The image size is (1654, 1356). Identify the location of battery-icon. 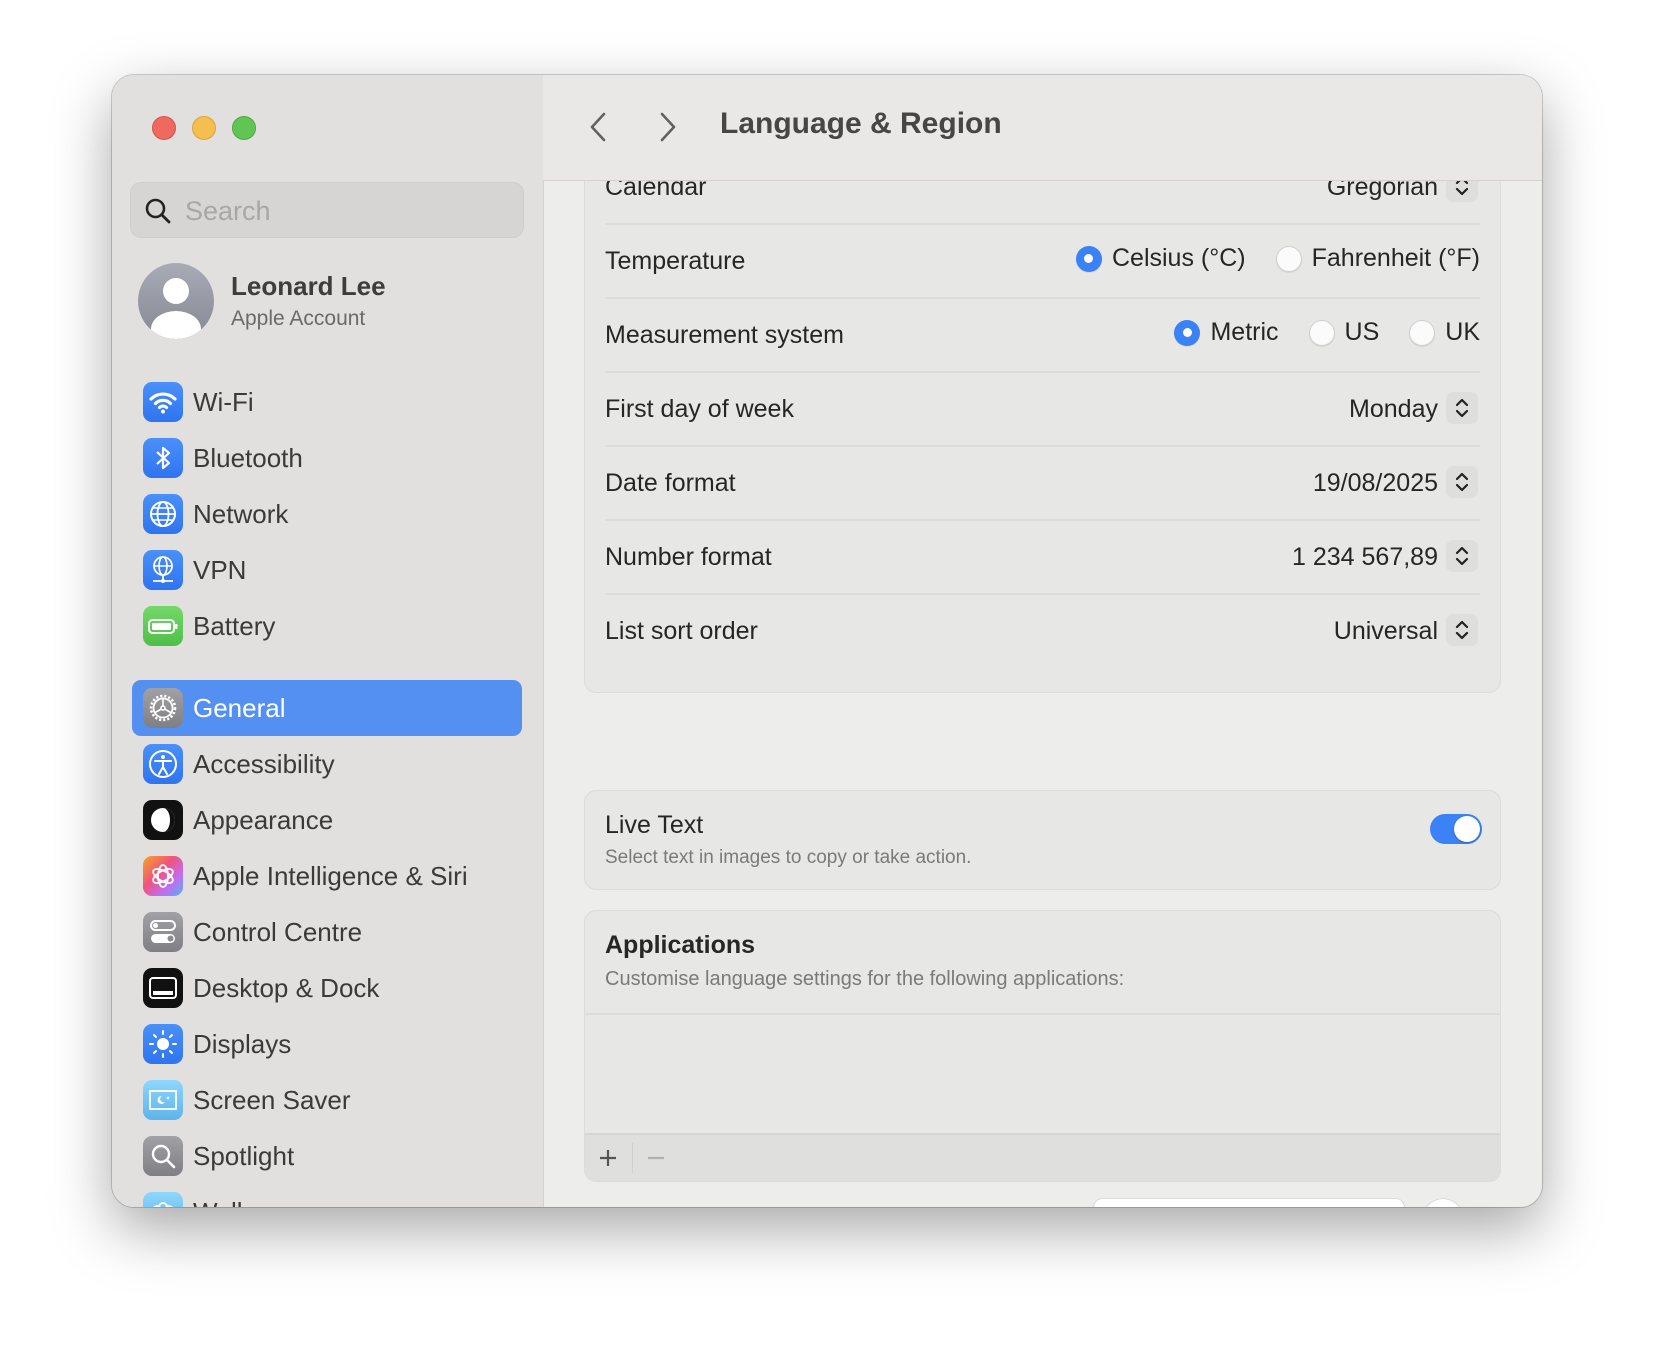
(163, 626).